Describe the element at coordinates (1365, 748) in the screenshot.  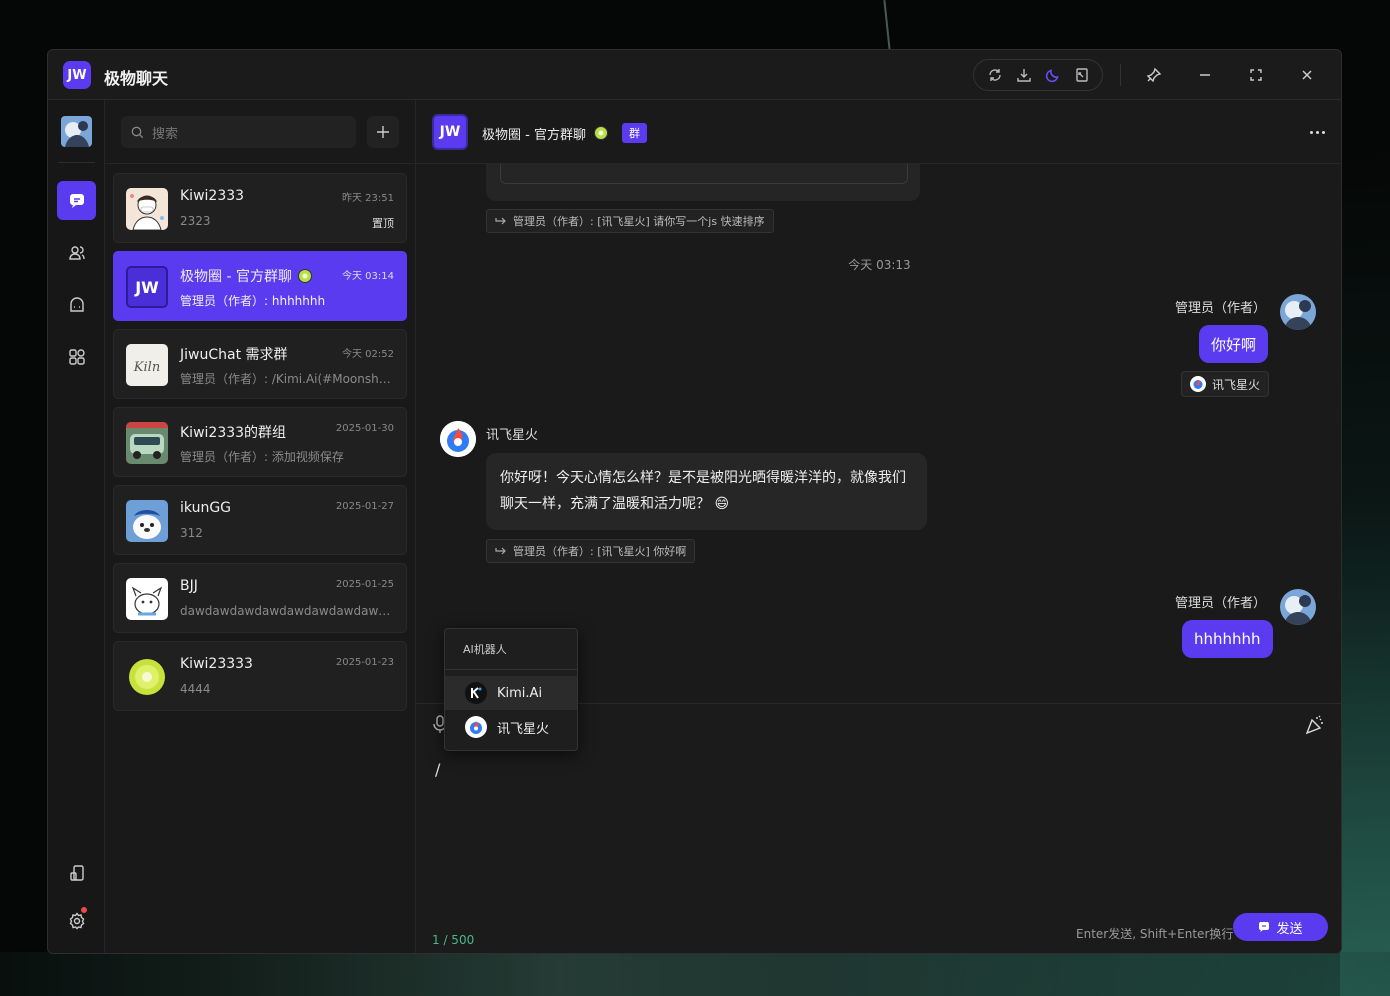
I see `background-glow` at that location.